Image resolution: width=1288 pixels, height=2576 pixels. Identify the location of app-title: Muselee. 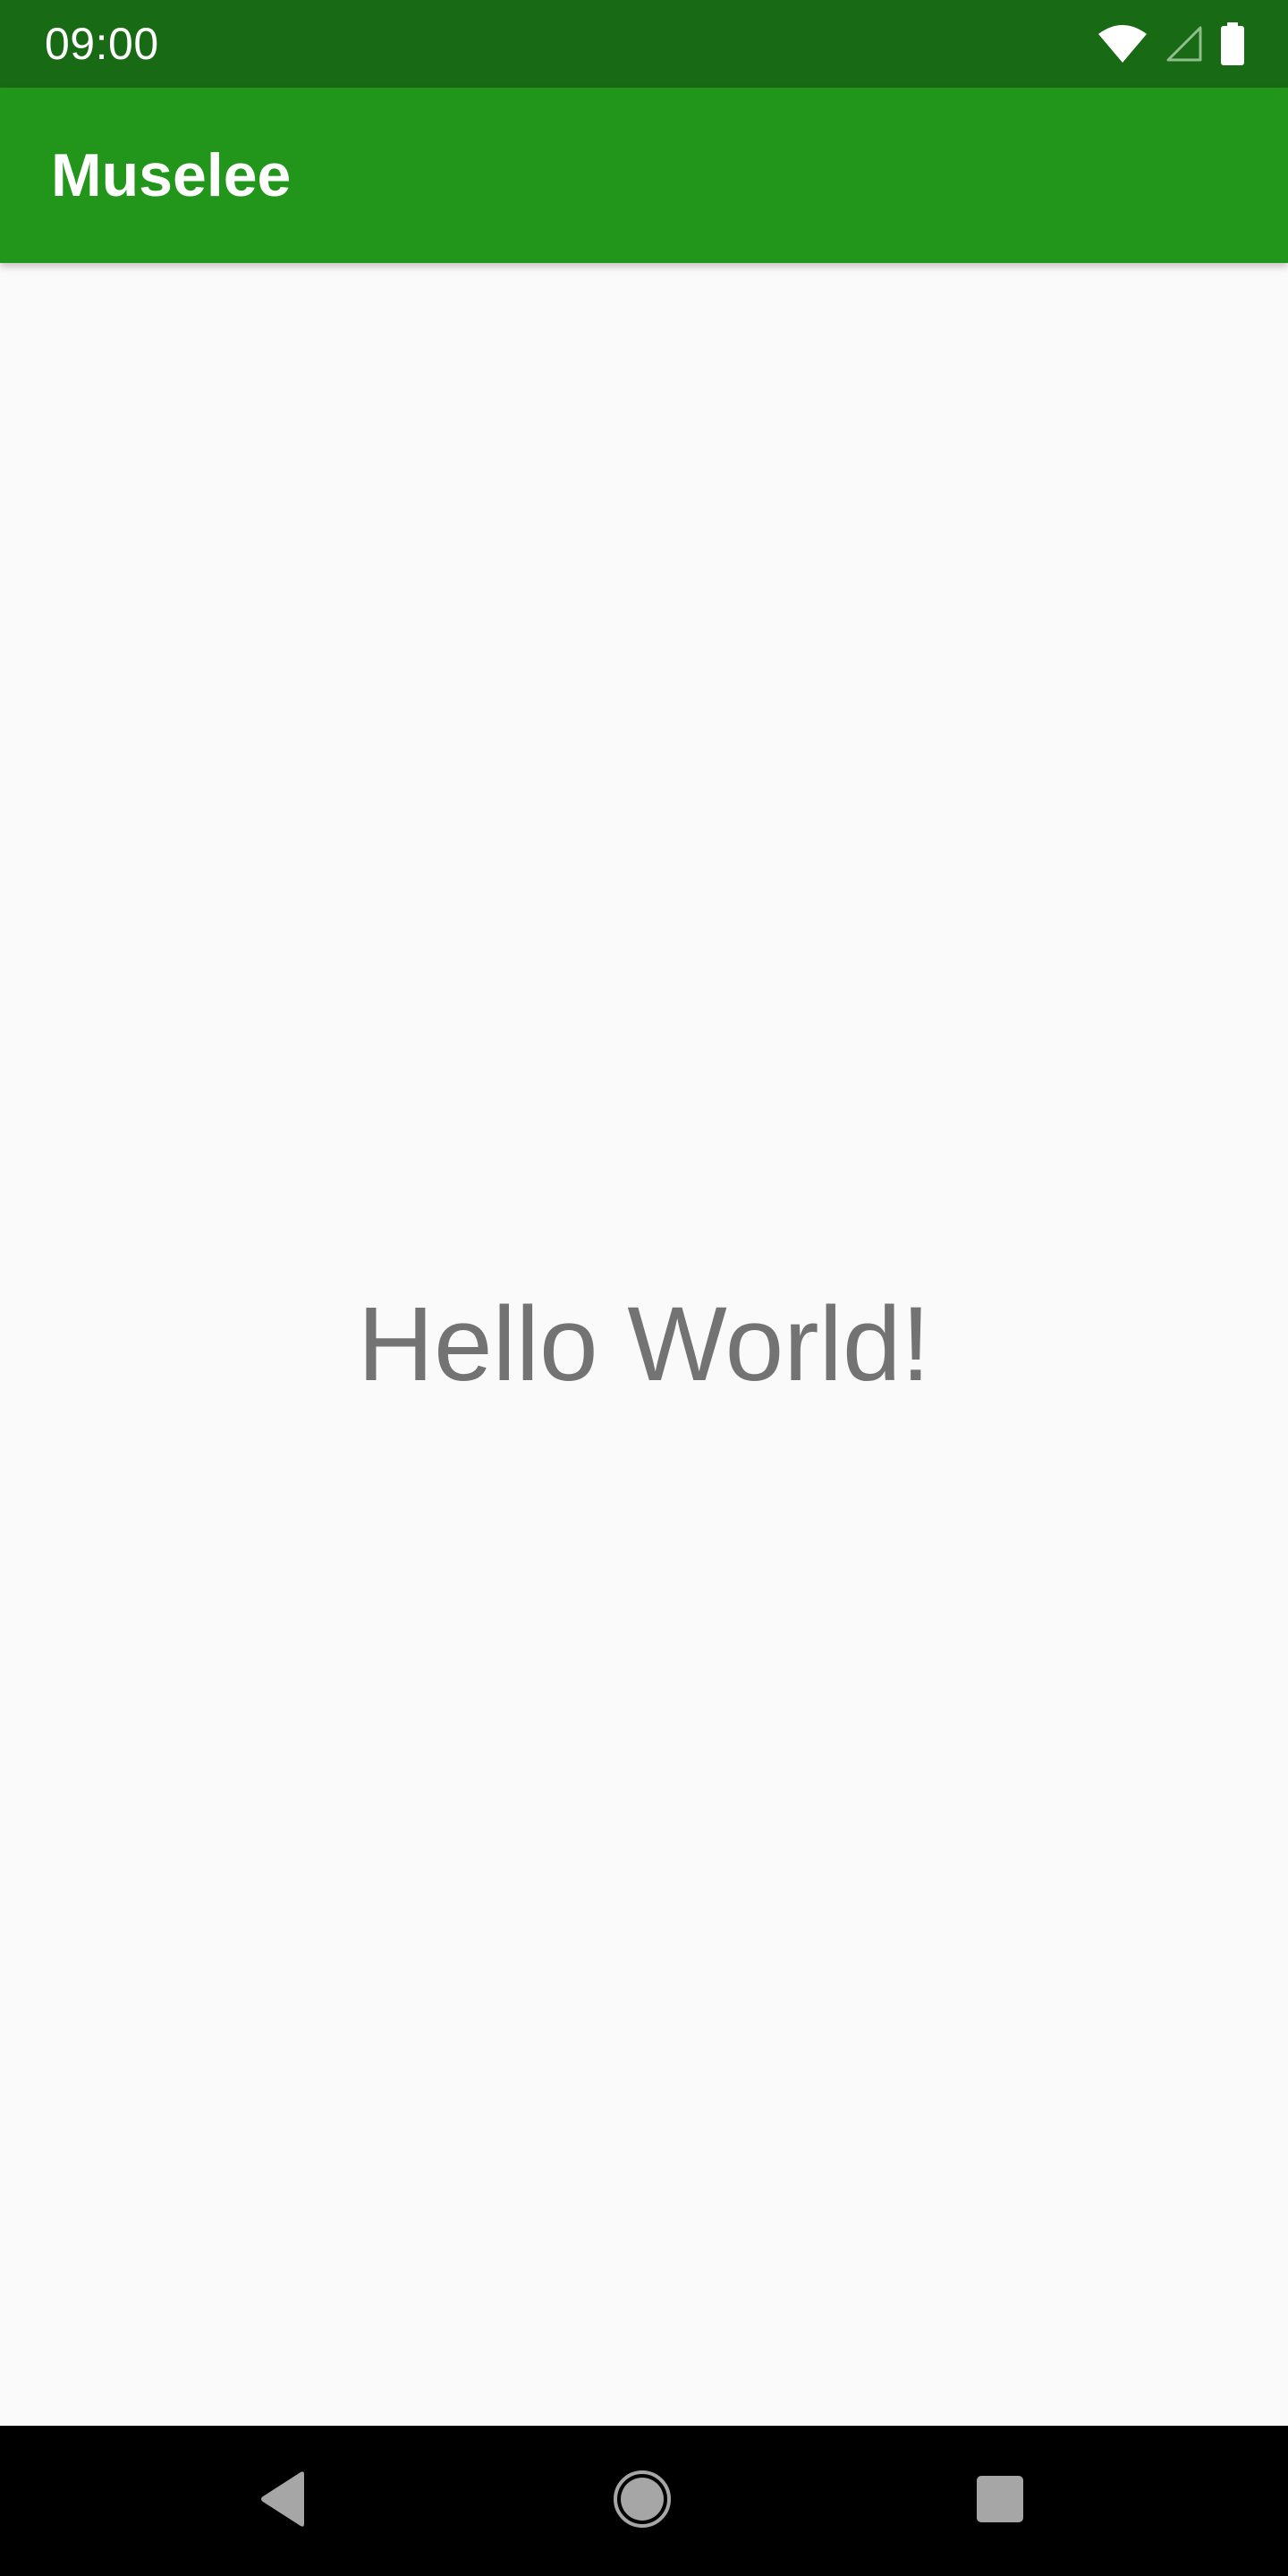
(171, 175).